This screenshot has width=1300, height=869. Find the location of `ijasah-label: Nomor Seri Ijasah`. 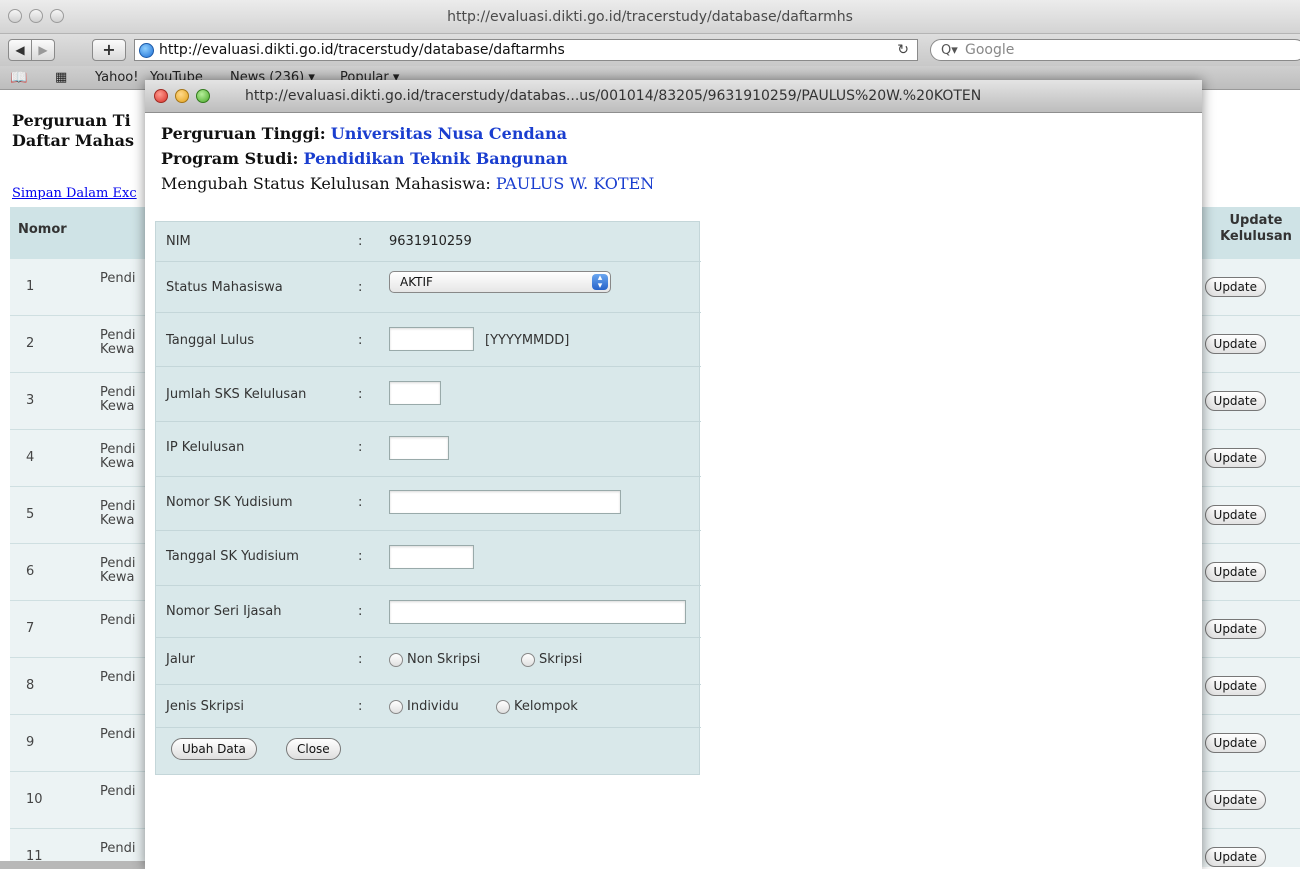

ijasah-label: Nomor Seri Ijasah is located at coordinates (224, 611).